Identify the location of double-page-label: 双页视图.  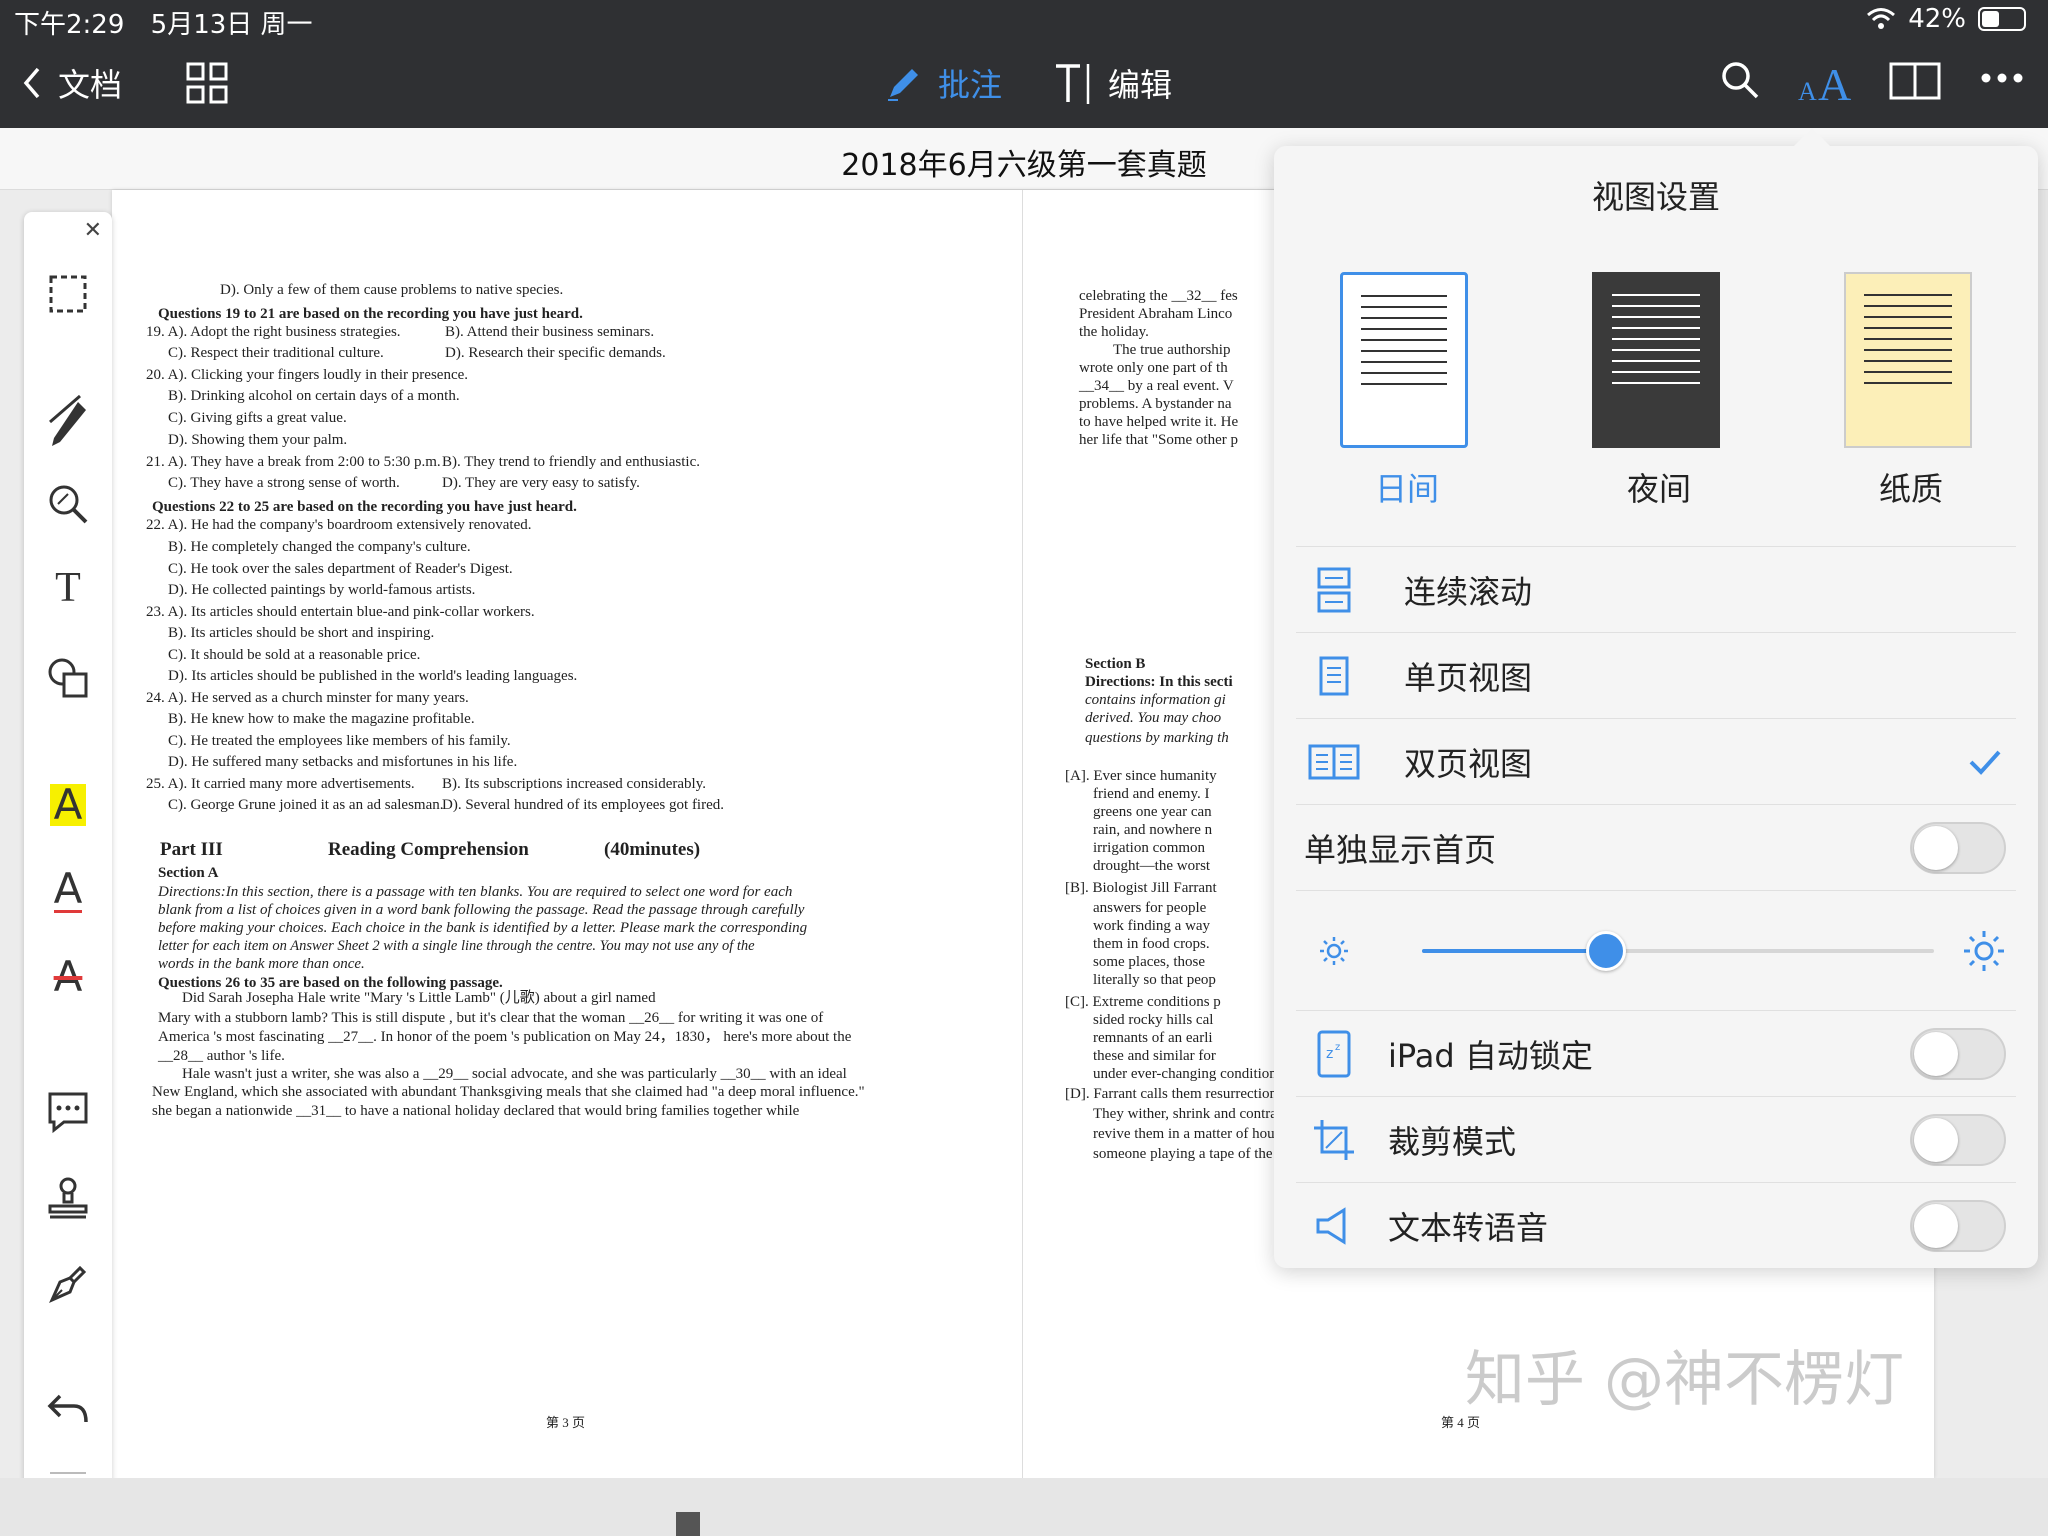
(1468, 763).